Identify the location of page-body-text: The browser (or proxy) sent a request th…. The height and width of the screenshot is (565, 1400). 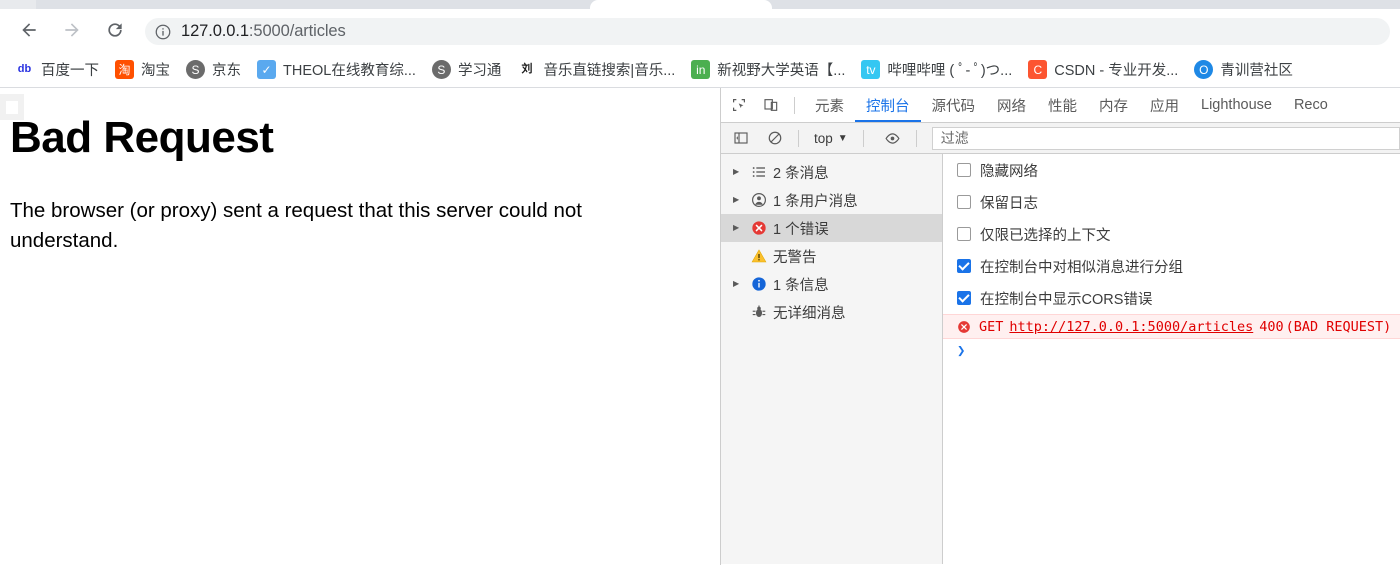
(296, 225).